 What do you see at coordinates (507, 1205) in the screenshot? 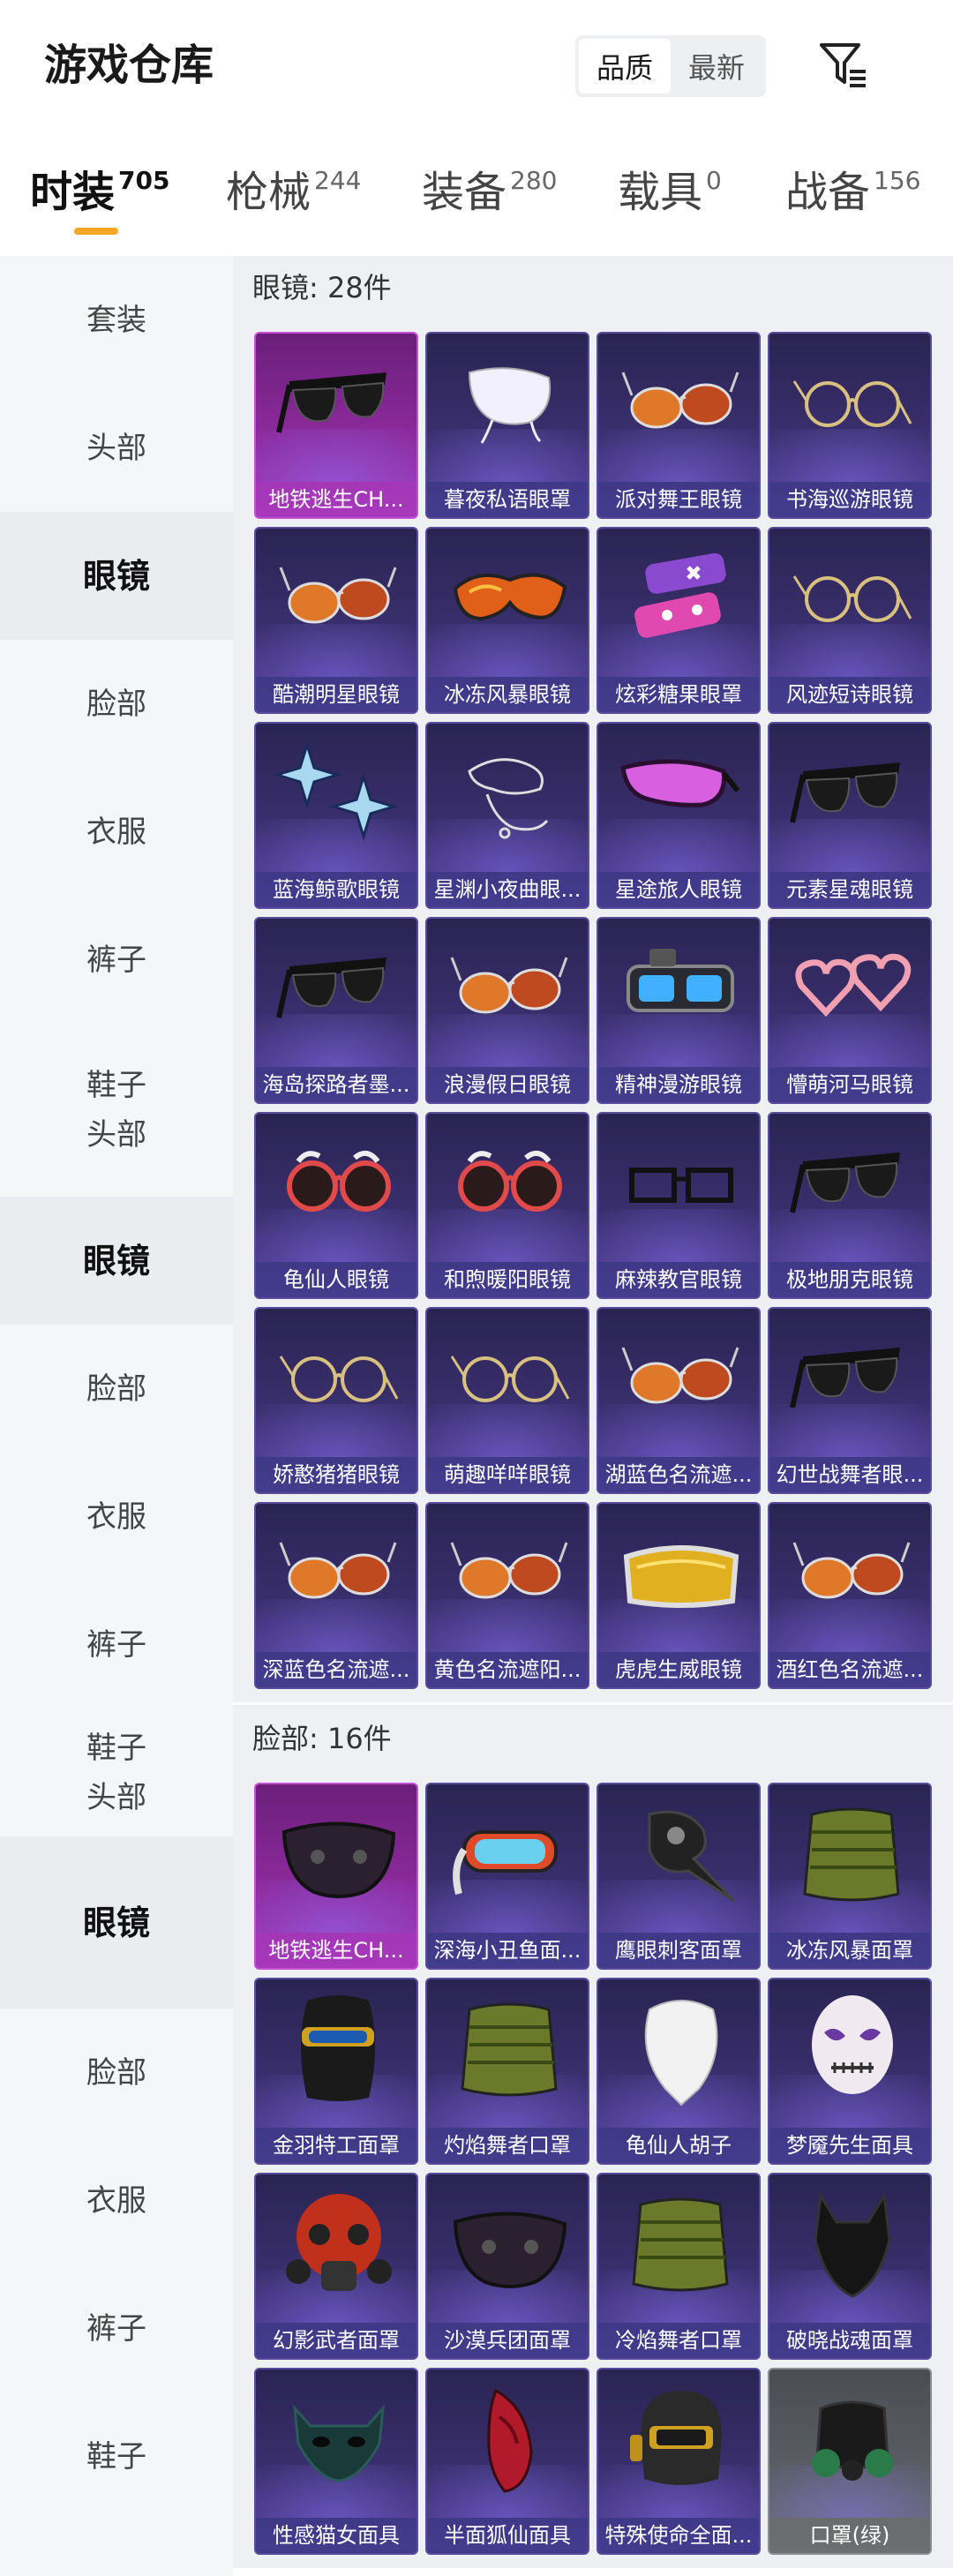
I see `item-card: 和煦暖阳眼镜` at bounding box center [507, 1205].